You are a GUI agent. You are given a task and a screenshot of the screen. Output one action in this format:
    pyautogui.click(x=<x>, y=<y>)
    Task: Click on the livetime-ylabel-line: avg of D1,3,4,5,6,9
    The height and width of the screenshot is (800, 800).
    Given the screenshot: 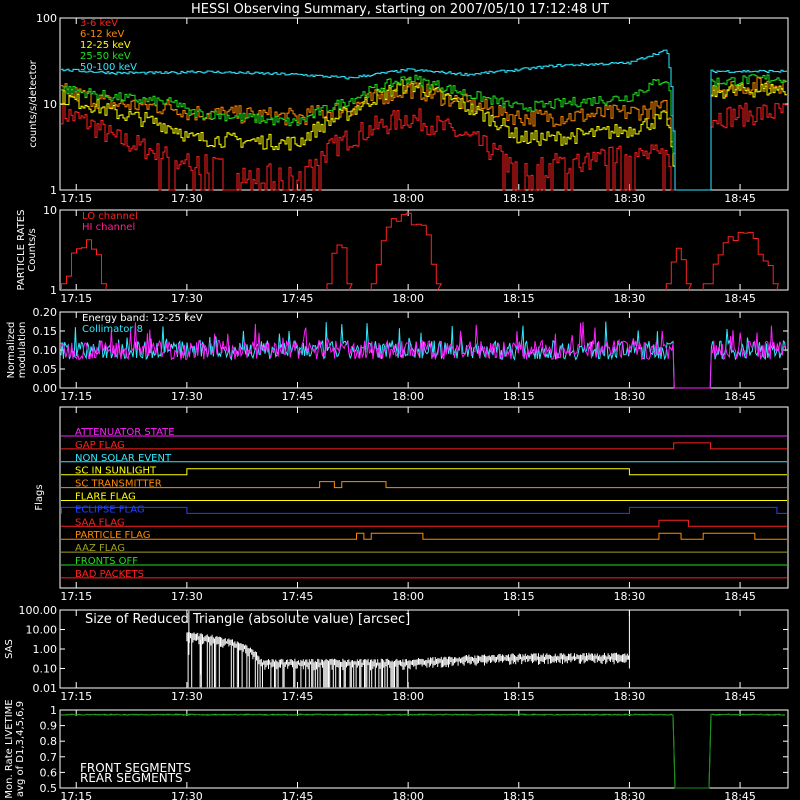 What is the action you would take?
    pyautogui.click(x=20, y=749)
    